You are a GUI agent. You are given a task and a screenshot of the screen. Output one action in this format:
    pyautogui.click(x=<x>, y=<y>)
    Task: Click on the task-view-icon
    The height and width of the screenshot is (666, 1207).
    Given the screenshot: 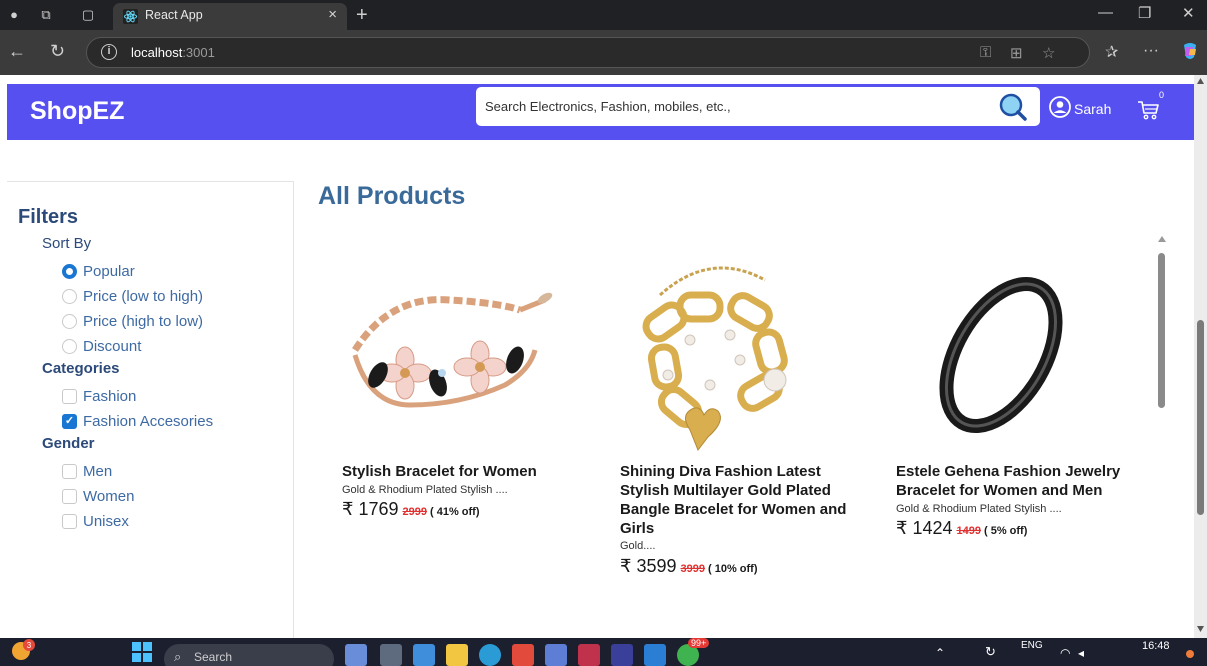 What is the action you would take?
    pyautogui.click(x=391, y=655)
    